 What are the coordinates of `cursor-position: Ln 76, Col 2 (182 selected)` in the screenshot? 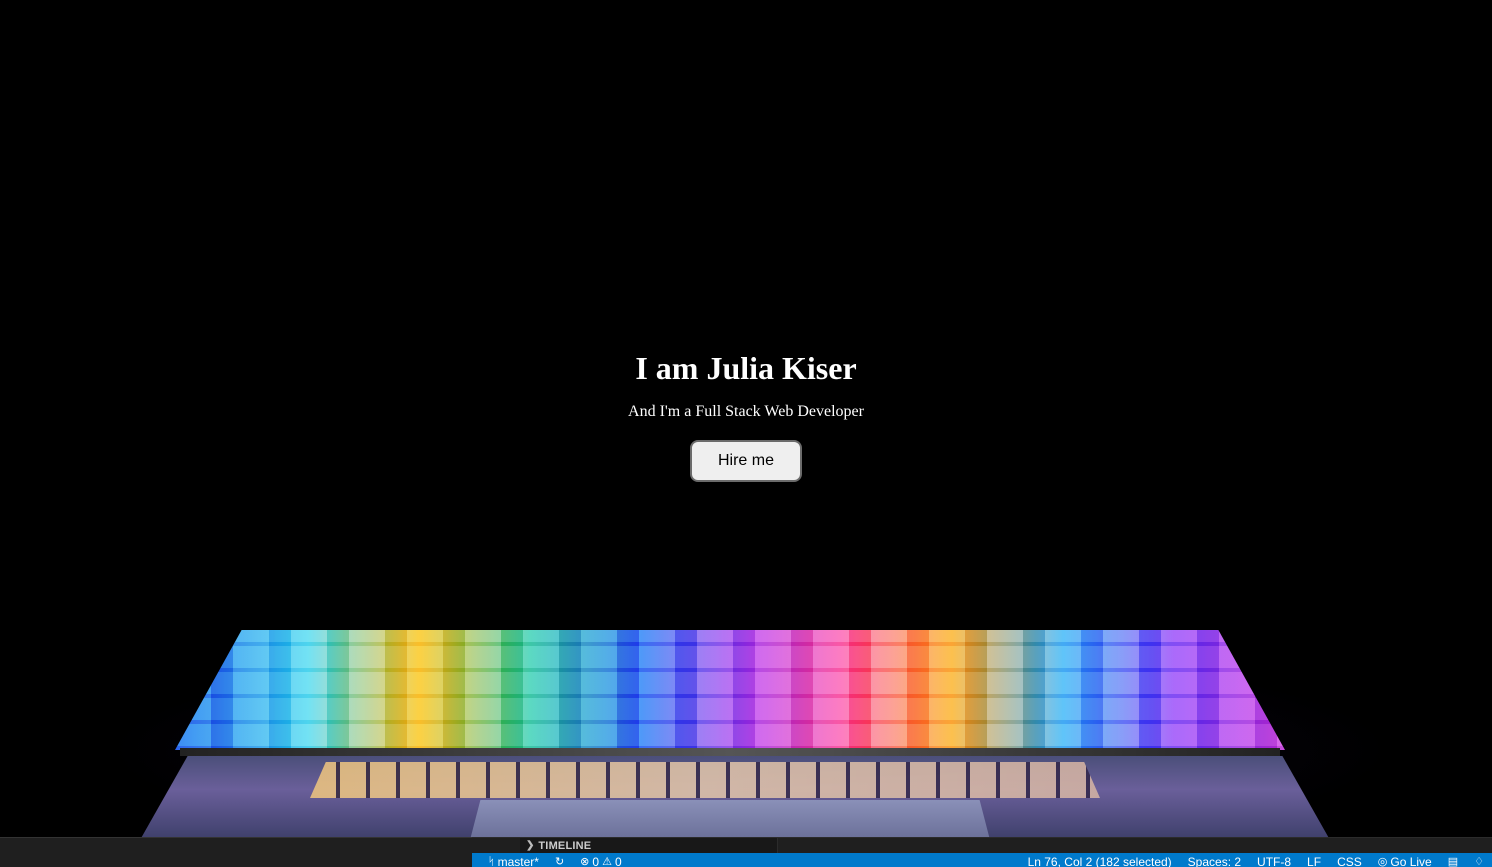 It's located at (1100, 860).